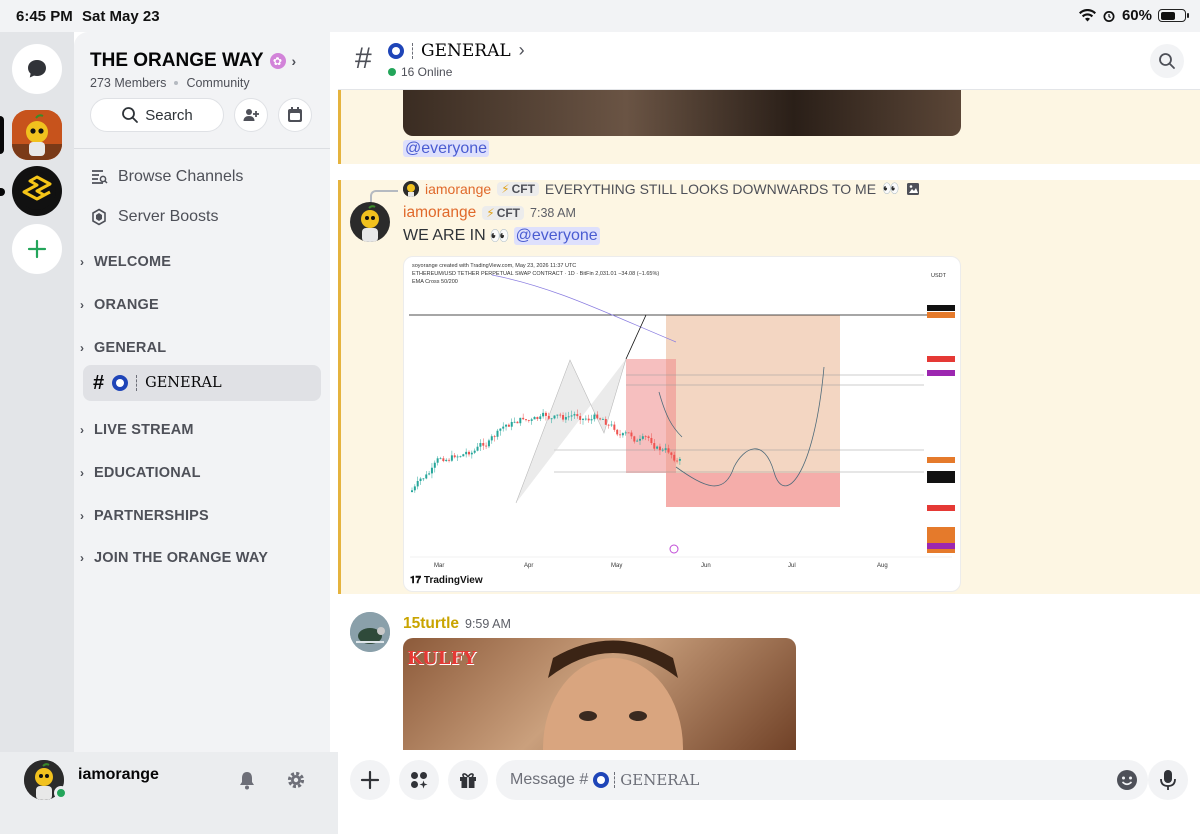 Image resolution: width=1200 pixels, height=834 pixels. I want to click on server-header: THE ORANGE WAY ✿ › 273 Members Community, so click(205, 70).